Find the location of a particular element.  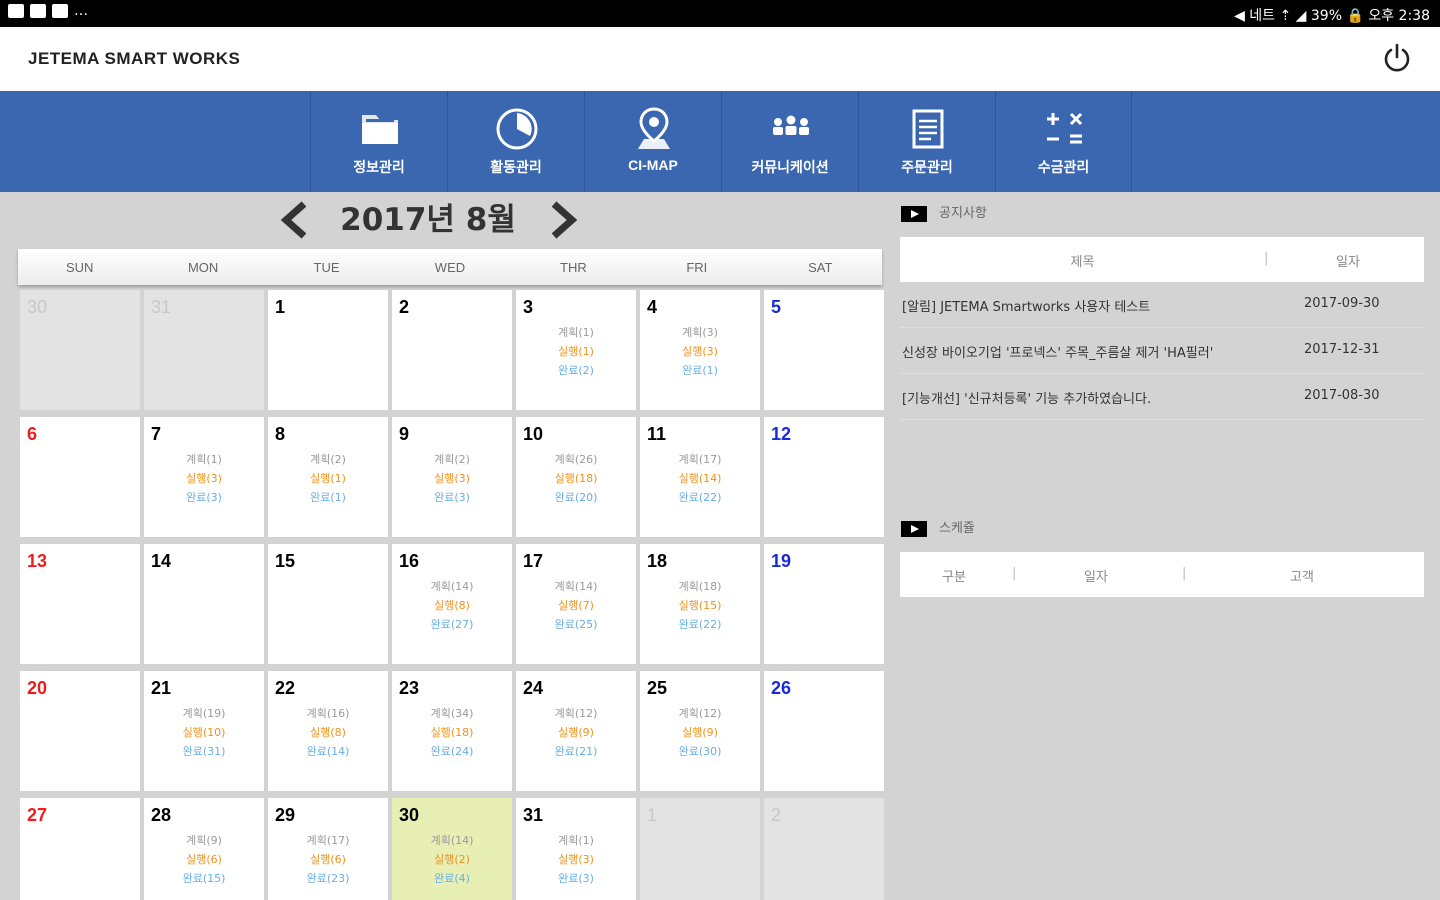

exec-count: 실행(1) is located at coordinates (576, 351).